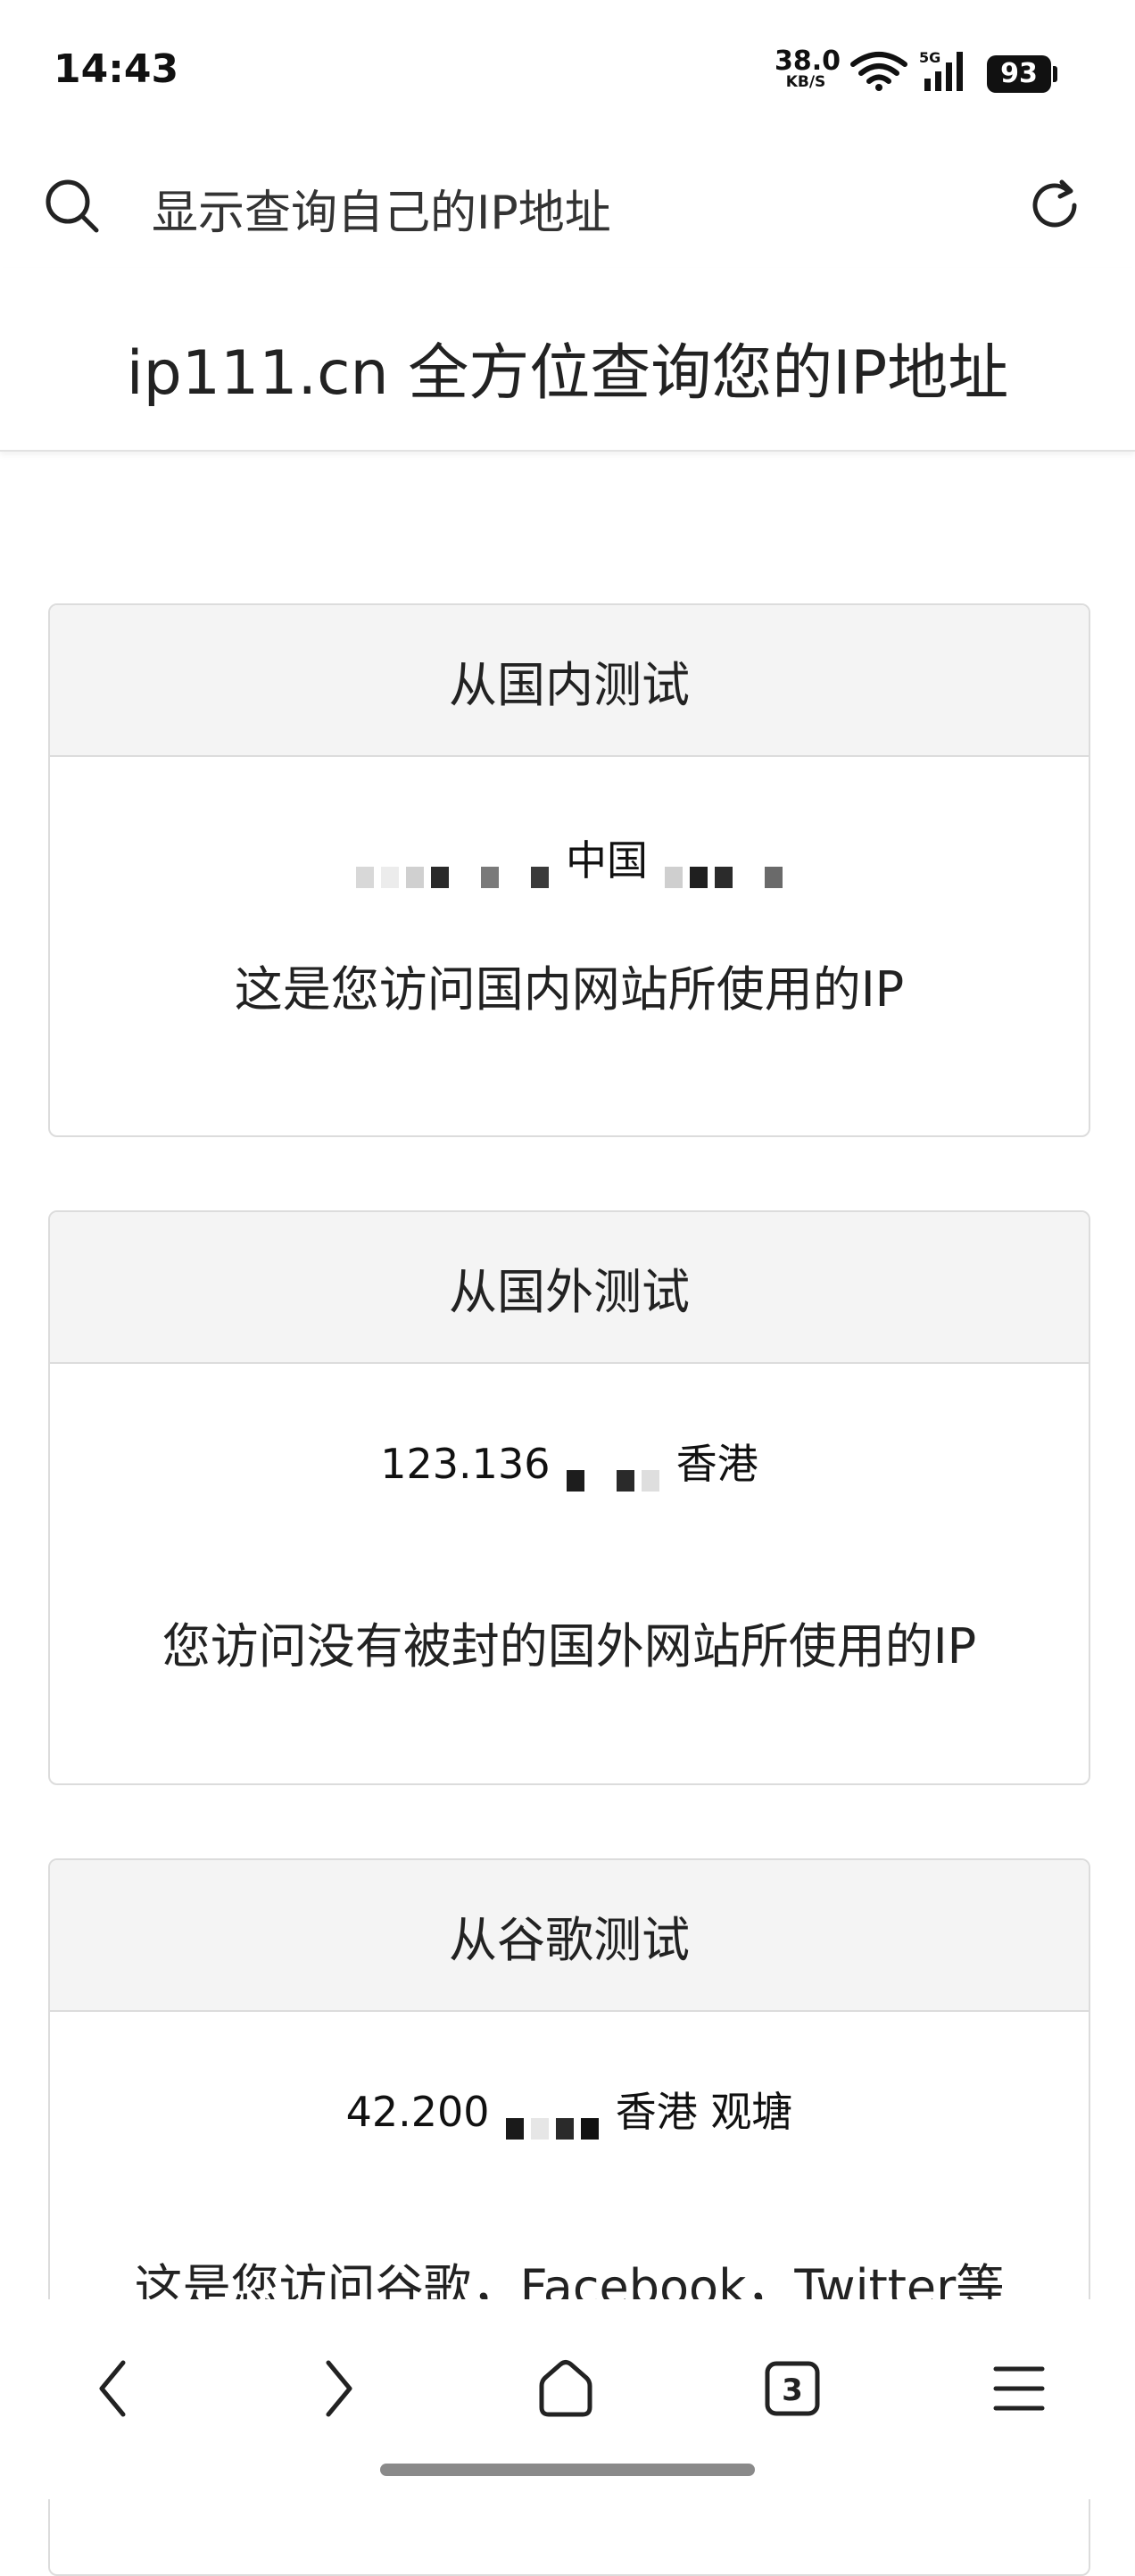  Describe the element at coordinates (1055, 74) in the screenshot. I see `battery-tip` at that location.